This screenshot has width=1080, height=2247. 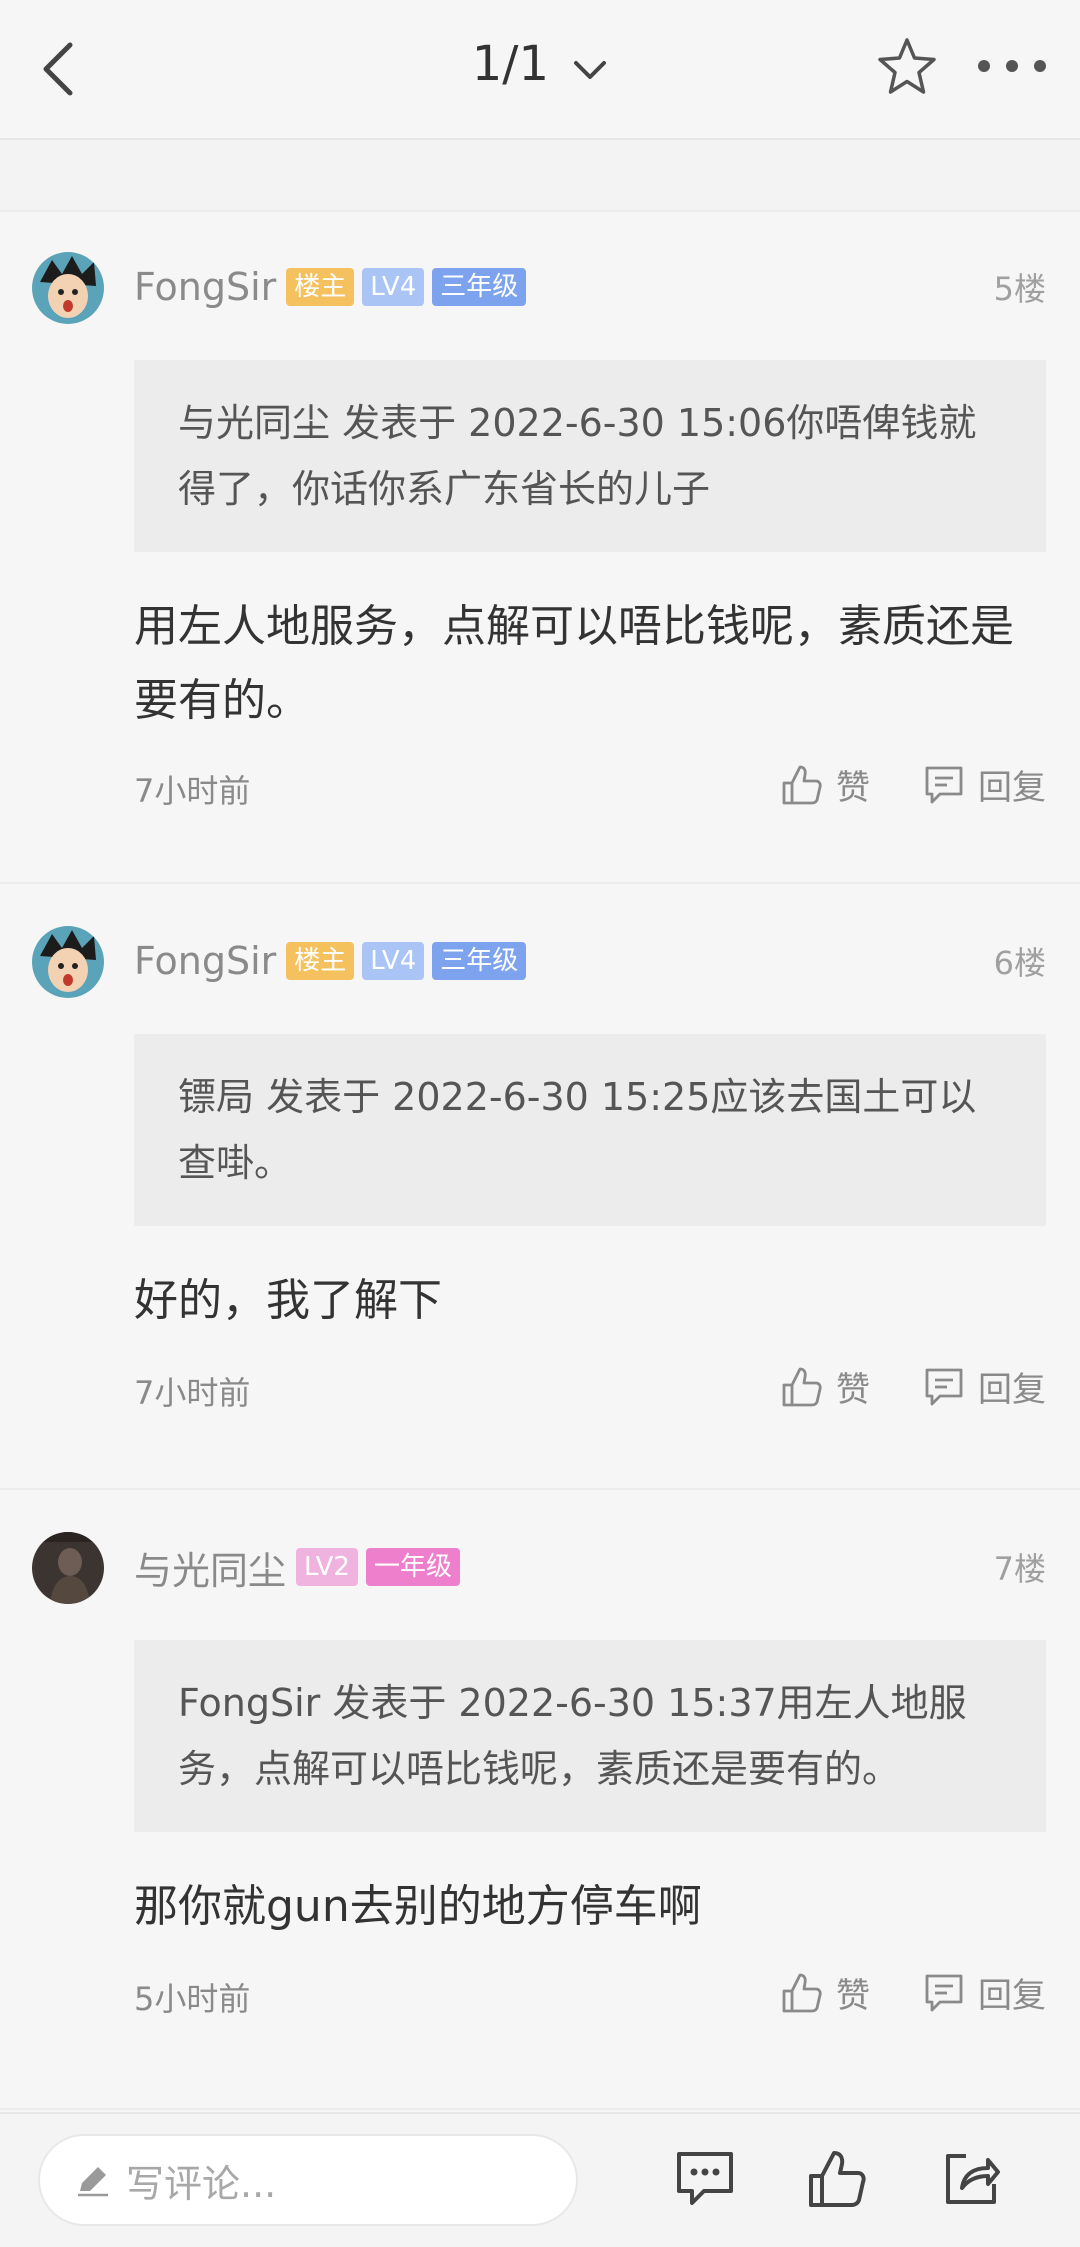 I want to click on comments-button, so click(x=705, y=2179).